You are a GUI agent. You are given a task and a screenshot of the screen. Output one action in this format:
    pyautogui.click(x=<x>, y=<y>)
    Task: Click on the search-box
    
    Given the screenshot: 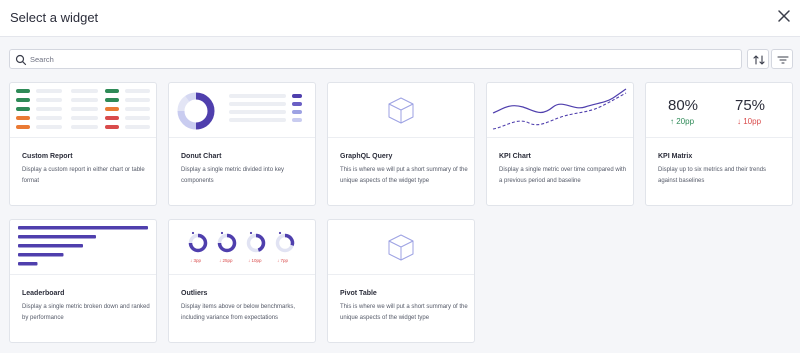 What is the action you would take?
    pyautogui.click(x=375, y=59)
    